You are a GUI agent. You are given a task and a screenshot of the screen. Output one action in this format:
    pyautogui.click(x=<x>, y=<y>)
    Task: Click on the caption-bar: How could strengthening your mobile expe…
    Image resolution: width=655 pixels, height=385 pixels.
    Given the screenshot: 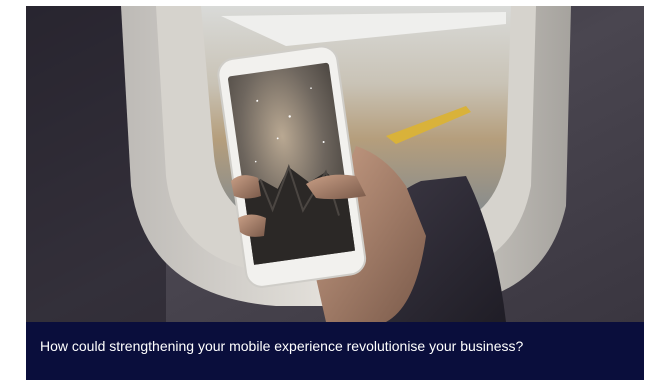 What is the action you would take?
    pyautogui.click(x=335, y=351)
    